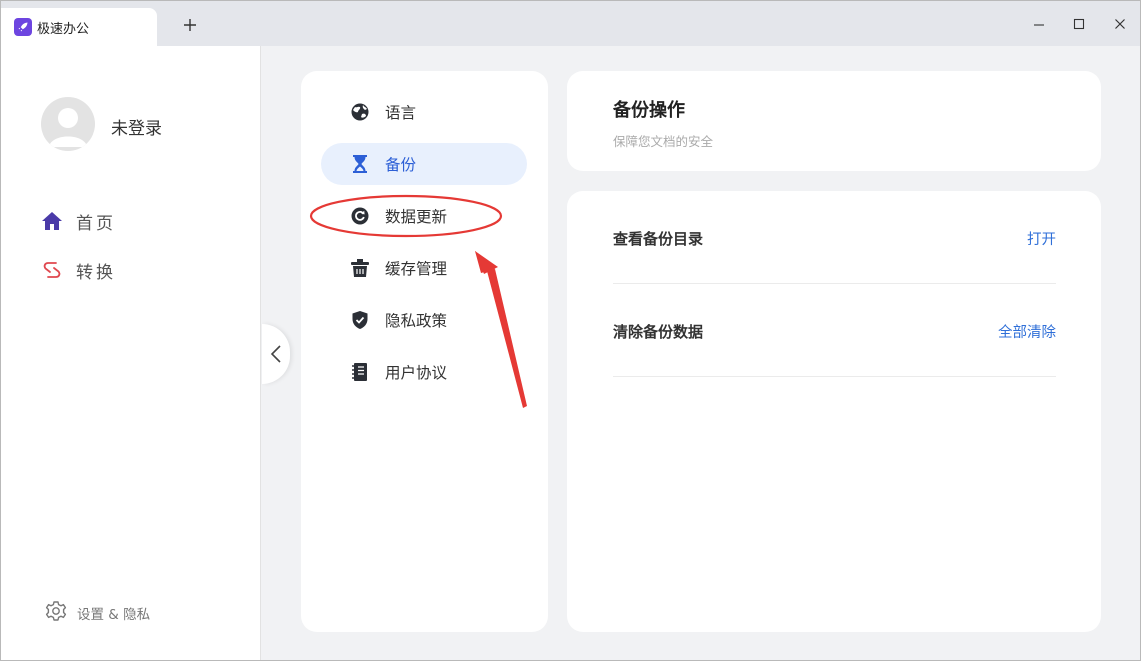 This screenshot has height=661, width=1141. I want to click on title-bar: 极速办公, so click(570, 23).